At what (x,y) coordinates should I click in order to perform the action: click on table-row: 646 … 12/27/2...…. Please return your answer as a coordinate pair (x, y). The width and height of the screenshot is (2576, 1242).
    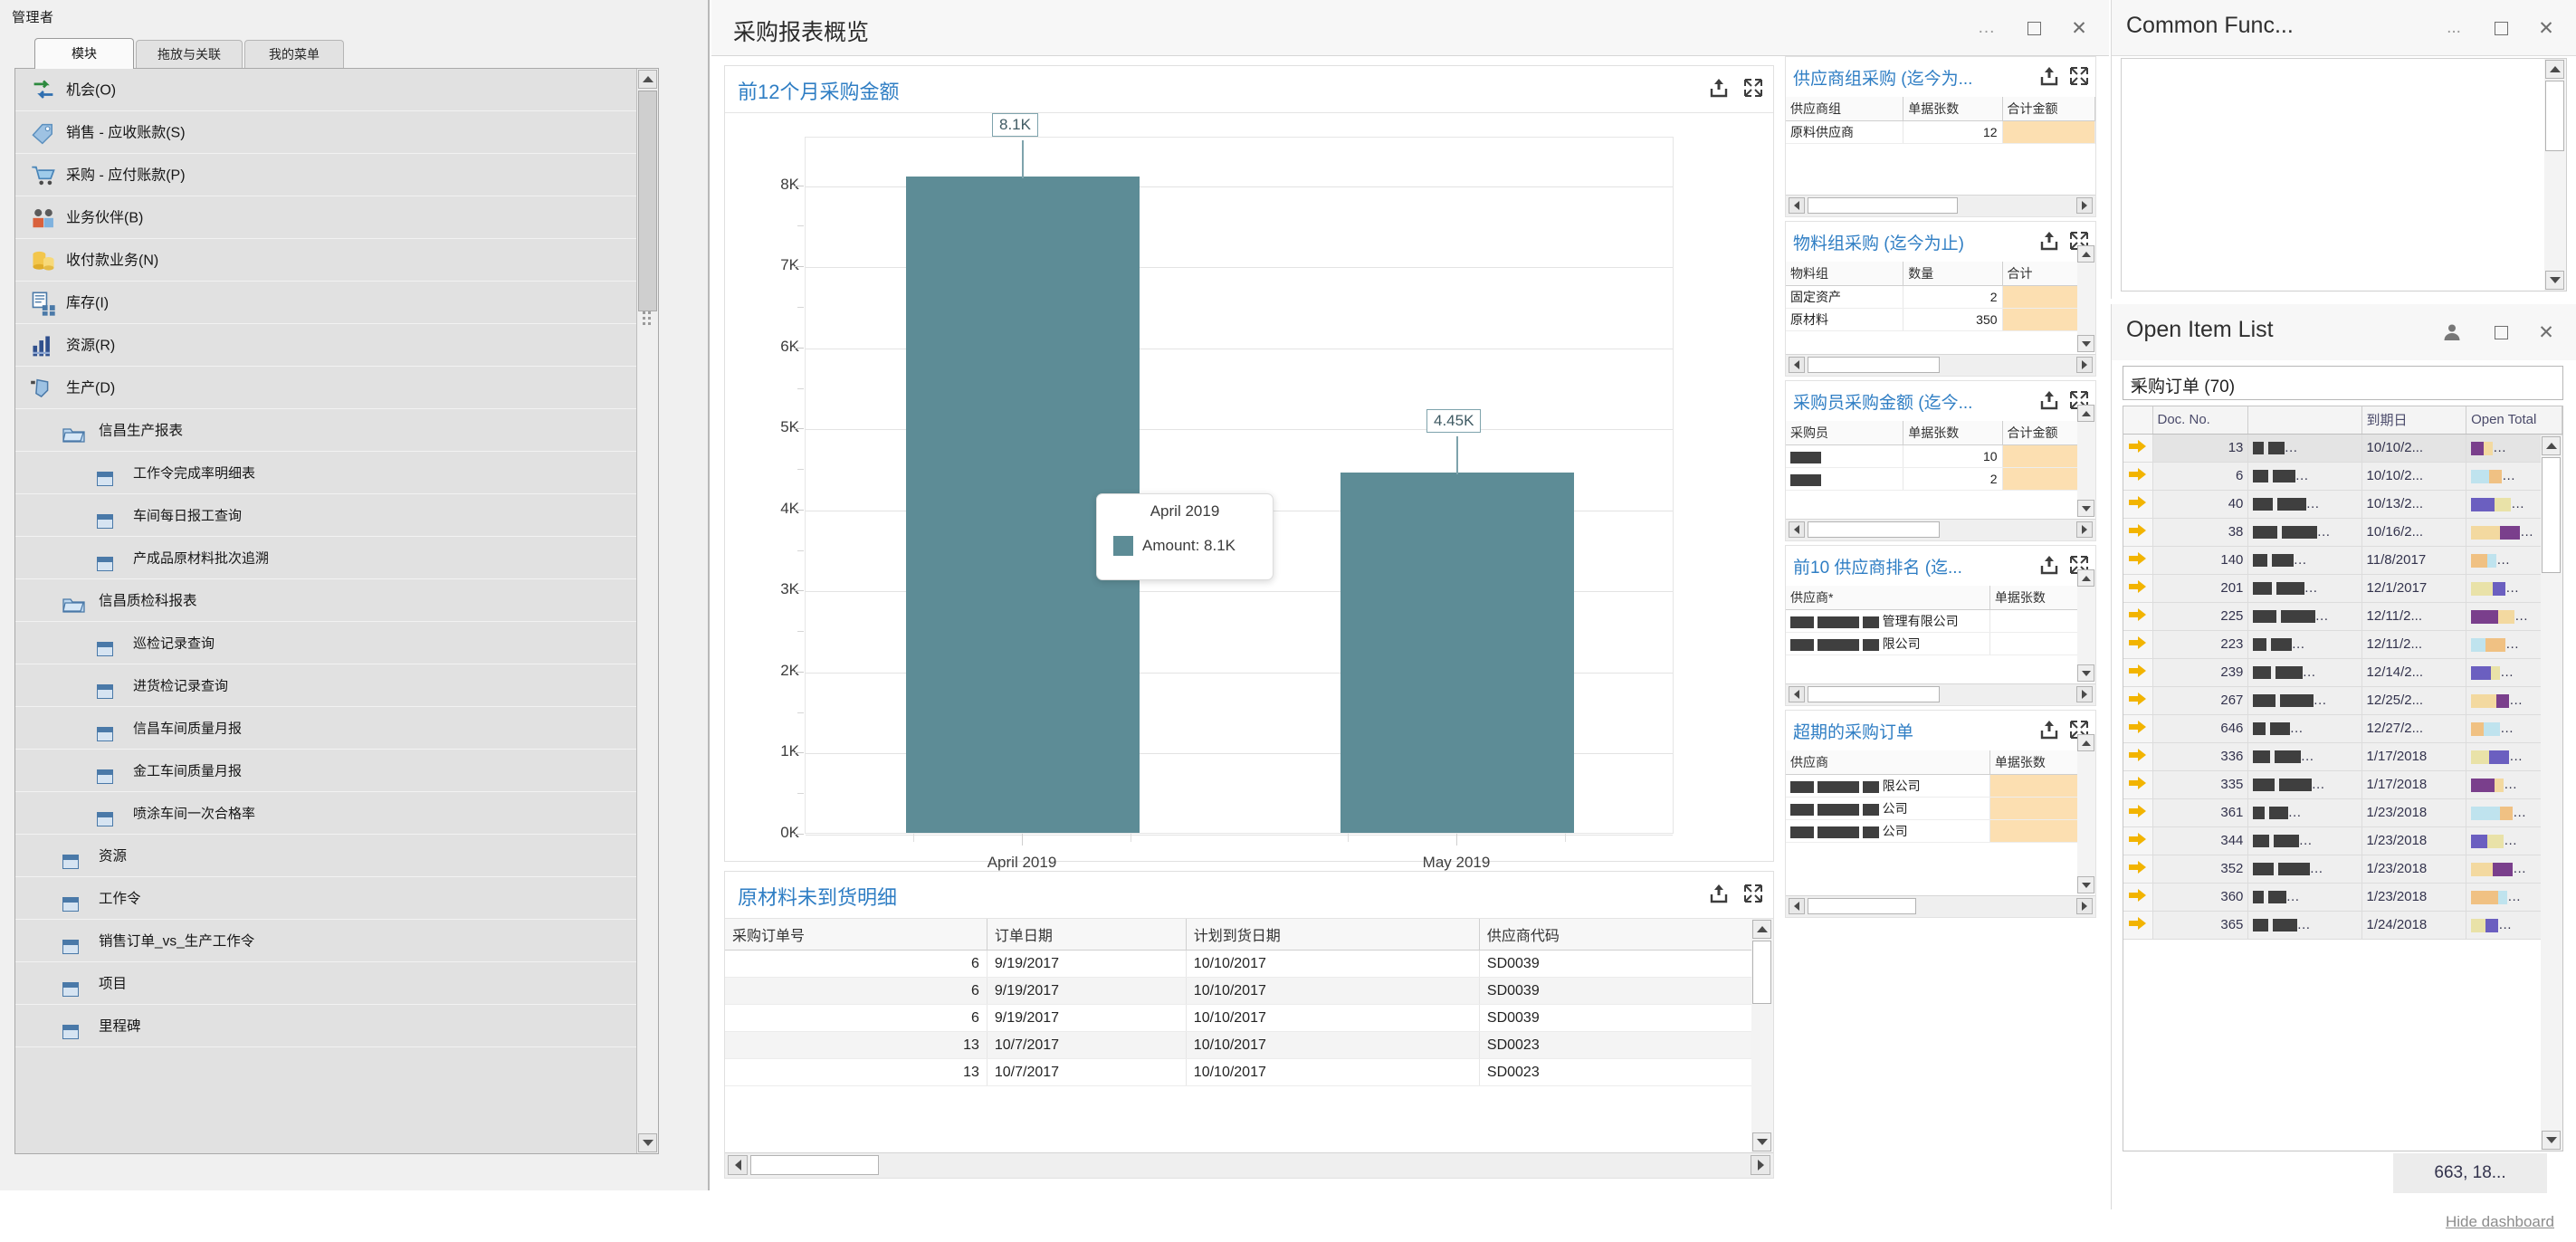
    Looking at the image, I should click on (2342, 729).